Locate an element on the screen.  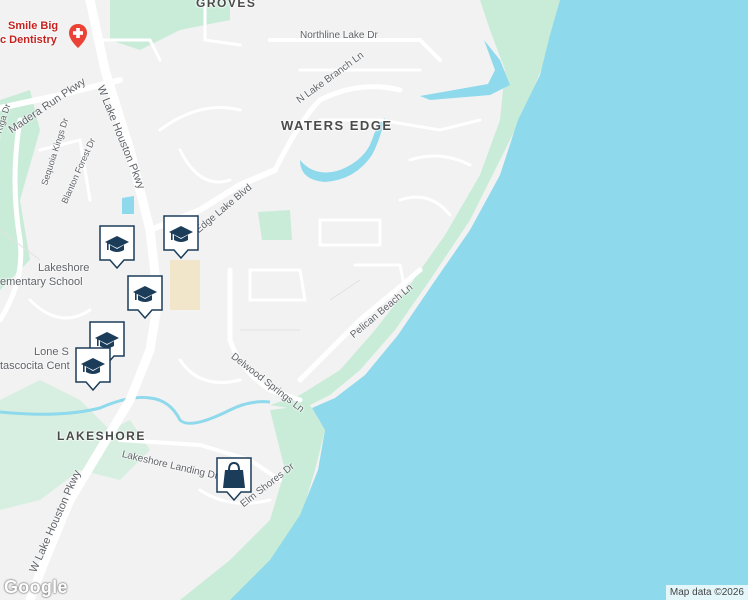
street-label-northline-lake-dr: Northline Lake Dr is located at coordinates (339, 35).